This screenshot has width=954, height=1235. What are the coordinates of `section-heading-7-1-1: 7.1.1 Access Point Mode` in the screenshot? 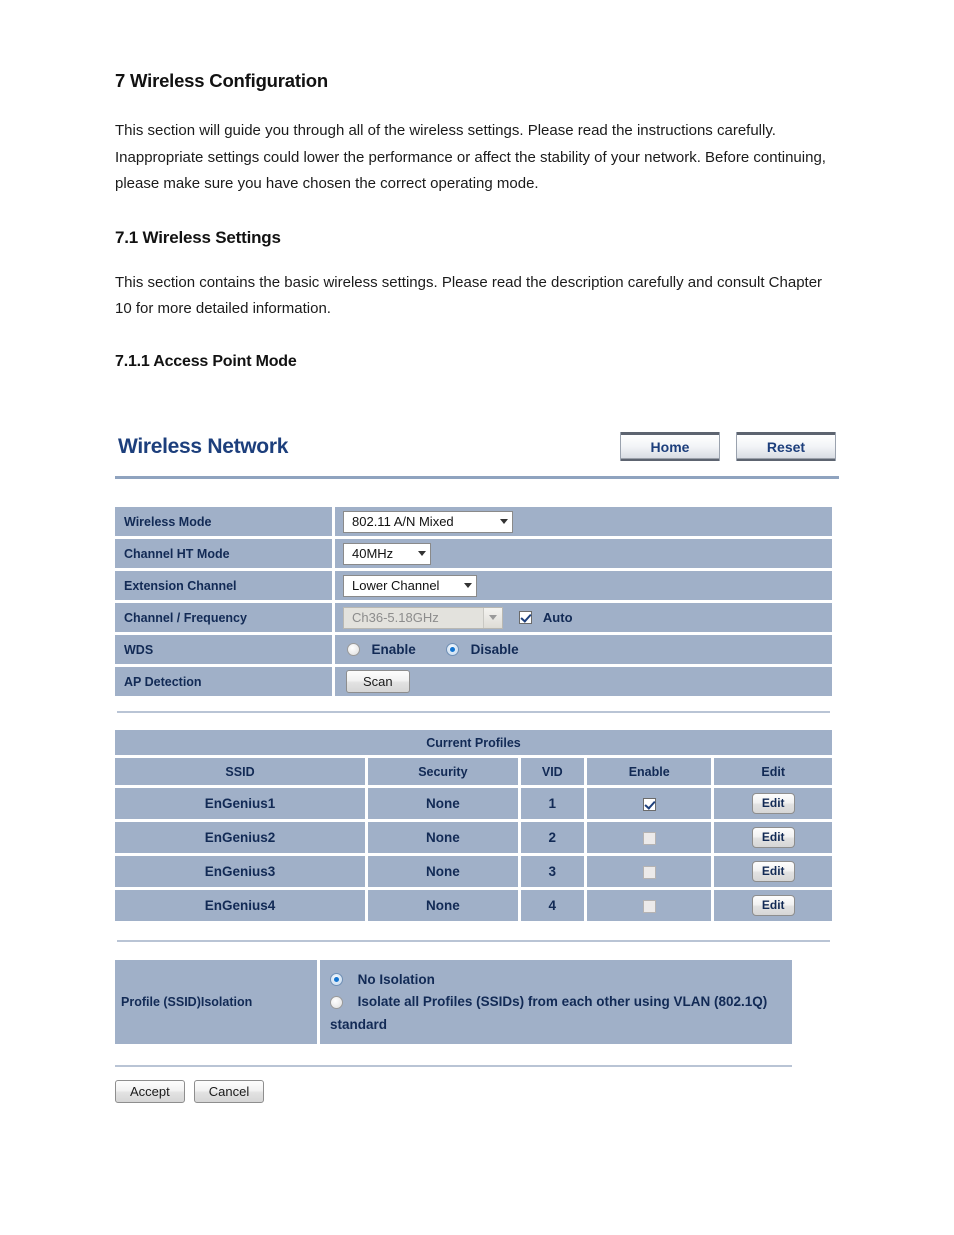 It's located at (206, 361).